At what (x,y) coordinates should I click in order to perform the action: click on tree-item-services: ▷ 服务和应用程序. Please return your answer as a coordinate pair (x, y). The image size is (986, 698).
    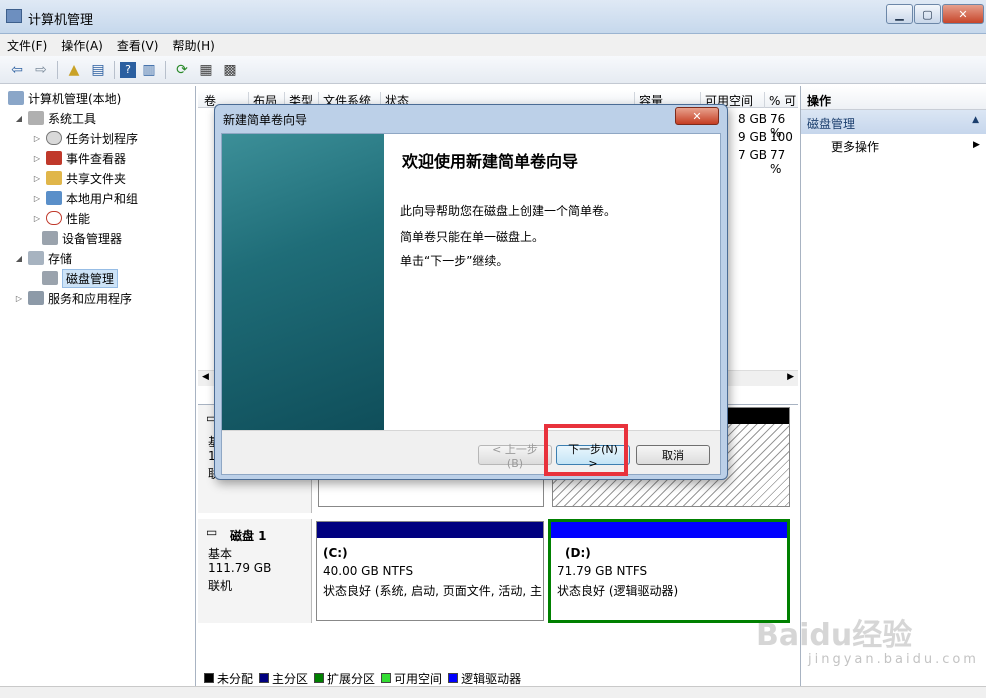
    Looking at the image, I should click on (73, 298).